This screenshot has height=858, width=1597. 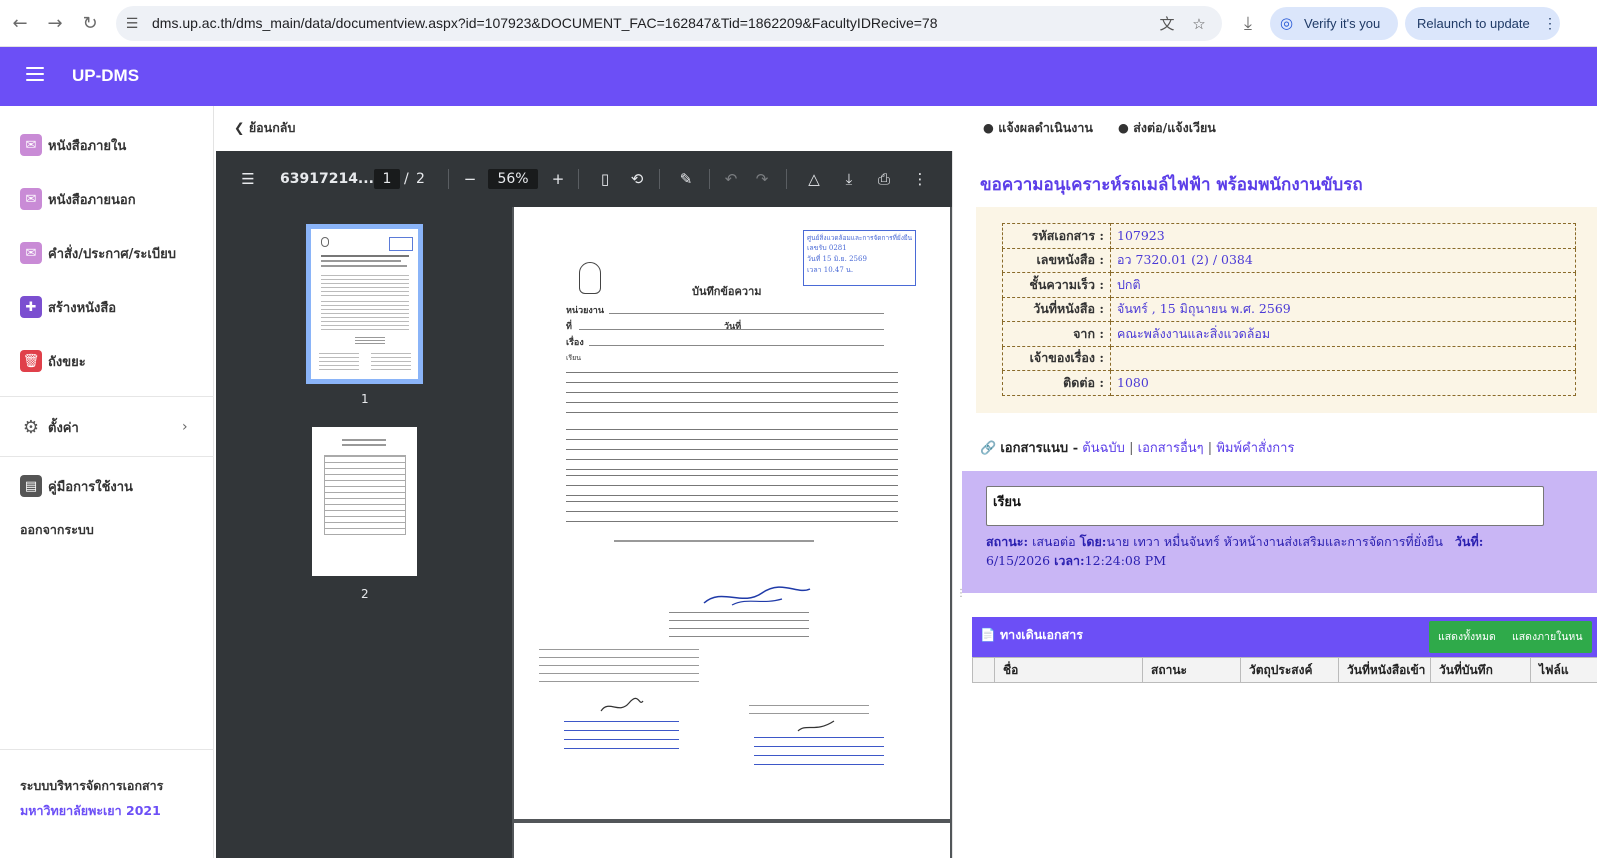 What do you see at coordinates (365, 399) in the screenshot?
I see `thumbnail-label-1: 1` at bounding box center [365, 399].